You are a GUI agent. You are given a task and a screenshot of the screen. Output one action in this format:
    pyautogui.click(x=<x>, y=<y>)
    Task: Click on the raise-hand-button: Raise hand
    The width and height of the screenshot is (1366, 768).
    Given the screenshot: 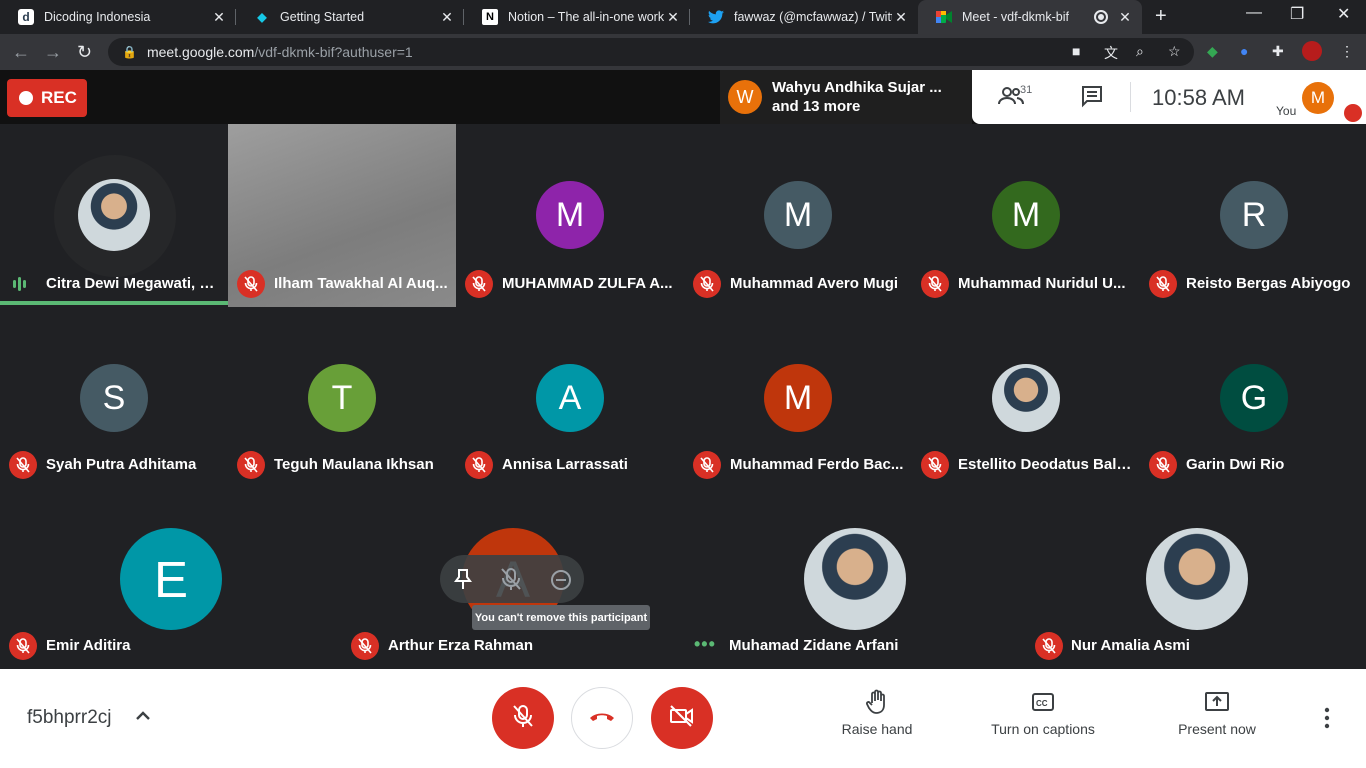 What is the action you would take?
    pyautogui.click(x=877, y=713)
    